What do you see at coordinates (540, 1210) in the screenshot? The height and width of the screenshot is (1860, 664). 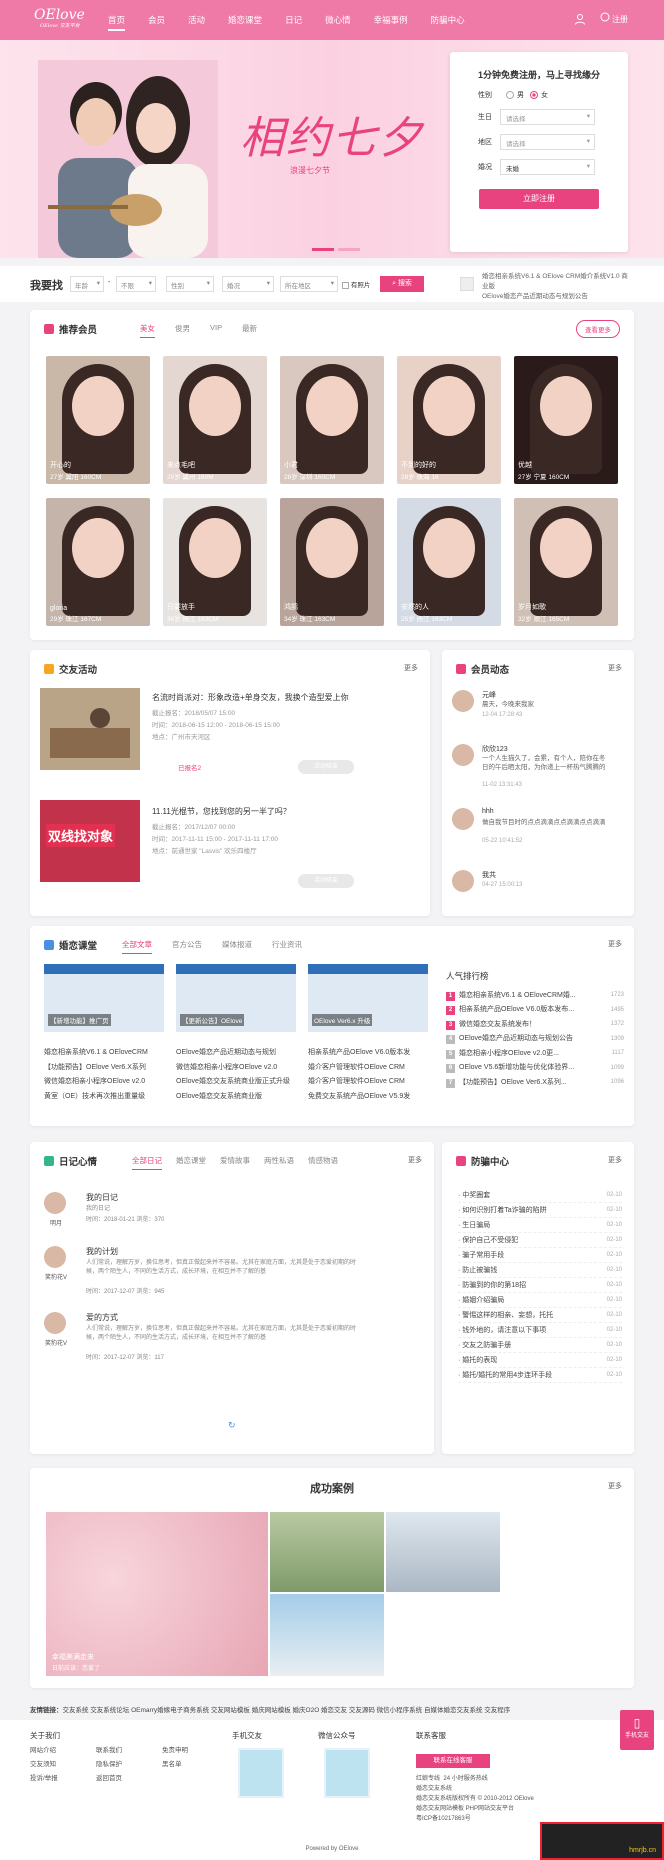 I see `fraud-item: · 如何识别打着Ta诈骗的陷阱 02-10` at bounding box center [540, 1210].